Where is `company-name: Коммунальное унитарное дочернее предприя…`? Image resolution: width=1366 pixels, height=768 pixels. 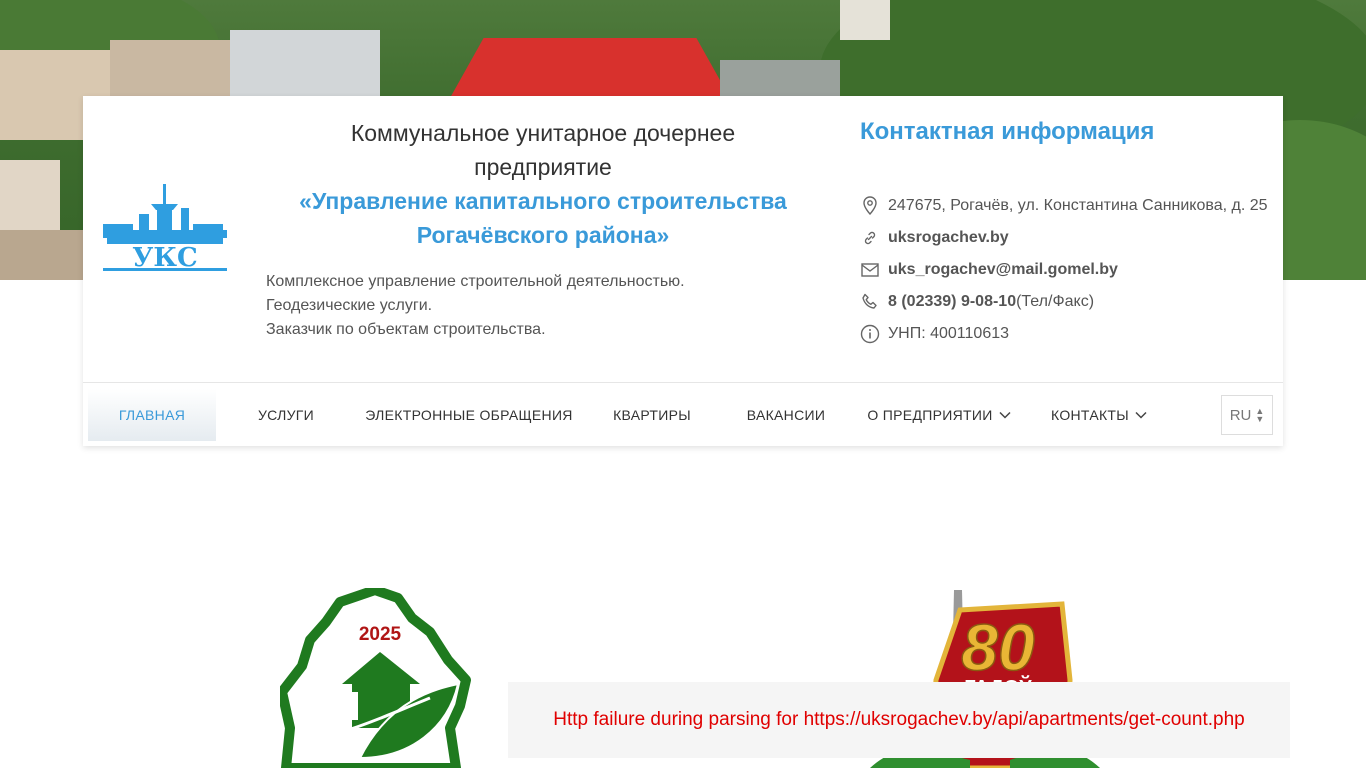
company-name: Коммунальное унитарное дочернее предприя… is located at coordinates (543, 184).